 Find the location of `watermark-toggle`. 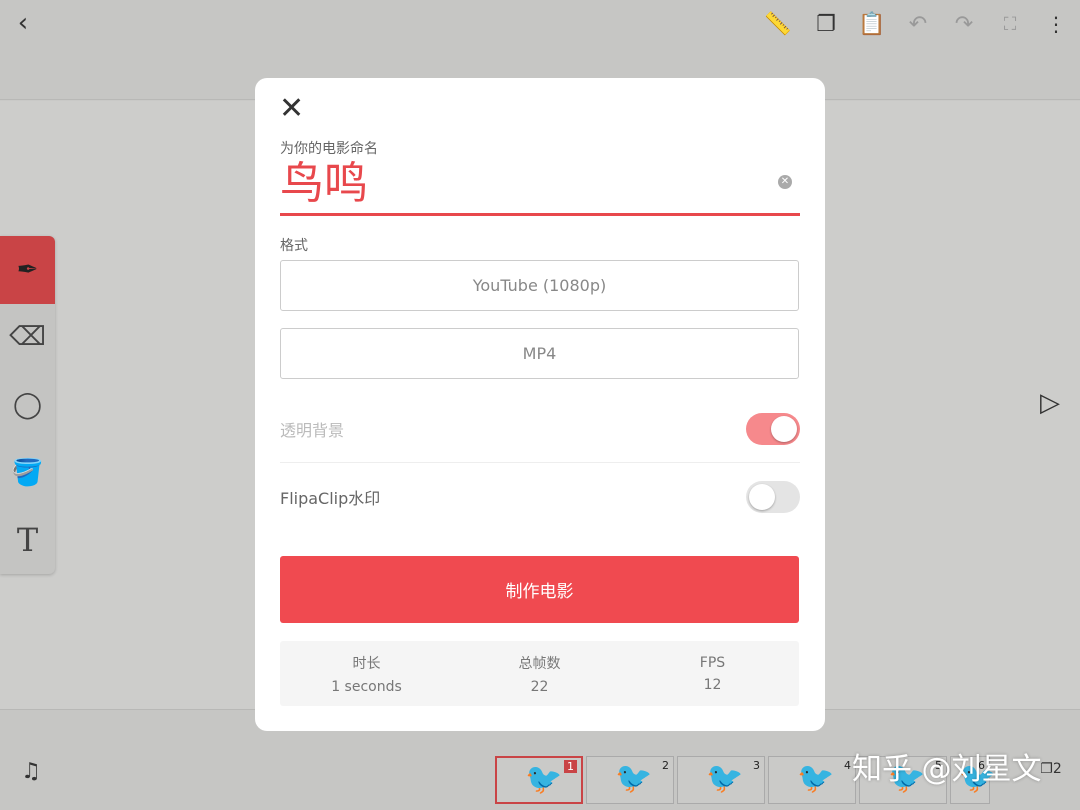

watermark-toggle is located at coordinates (773, 497).